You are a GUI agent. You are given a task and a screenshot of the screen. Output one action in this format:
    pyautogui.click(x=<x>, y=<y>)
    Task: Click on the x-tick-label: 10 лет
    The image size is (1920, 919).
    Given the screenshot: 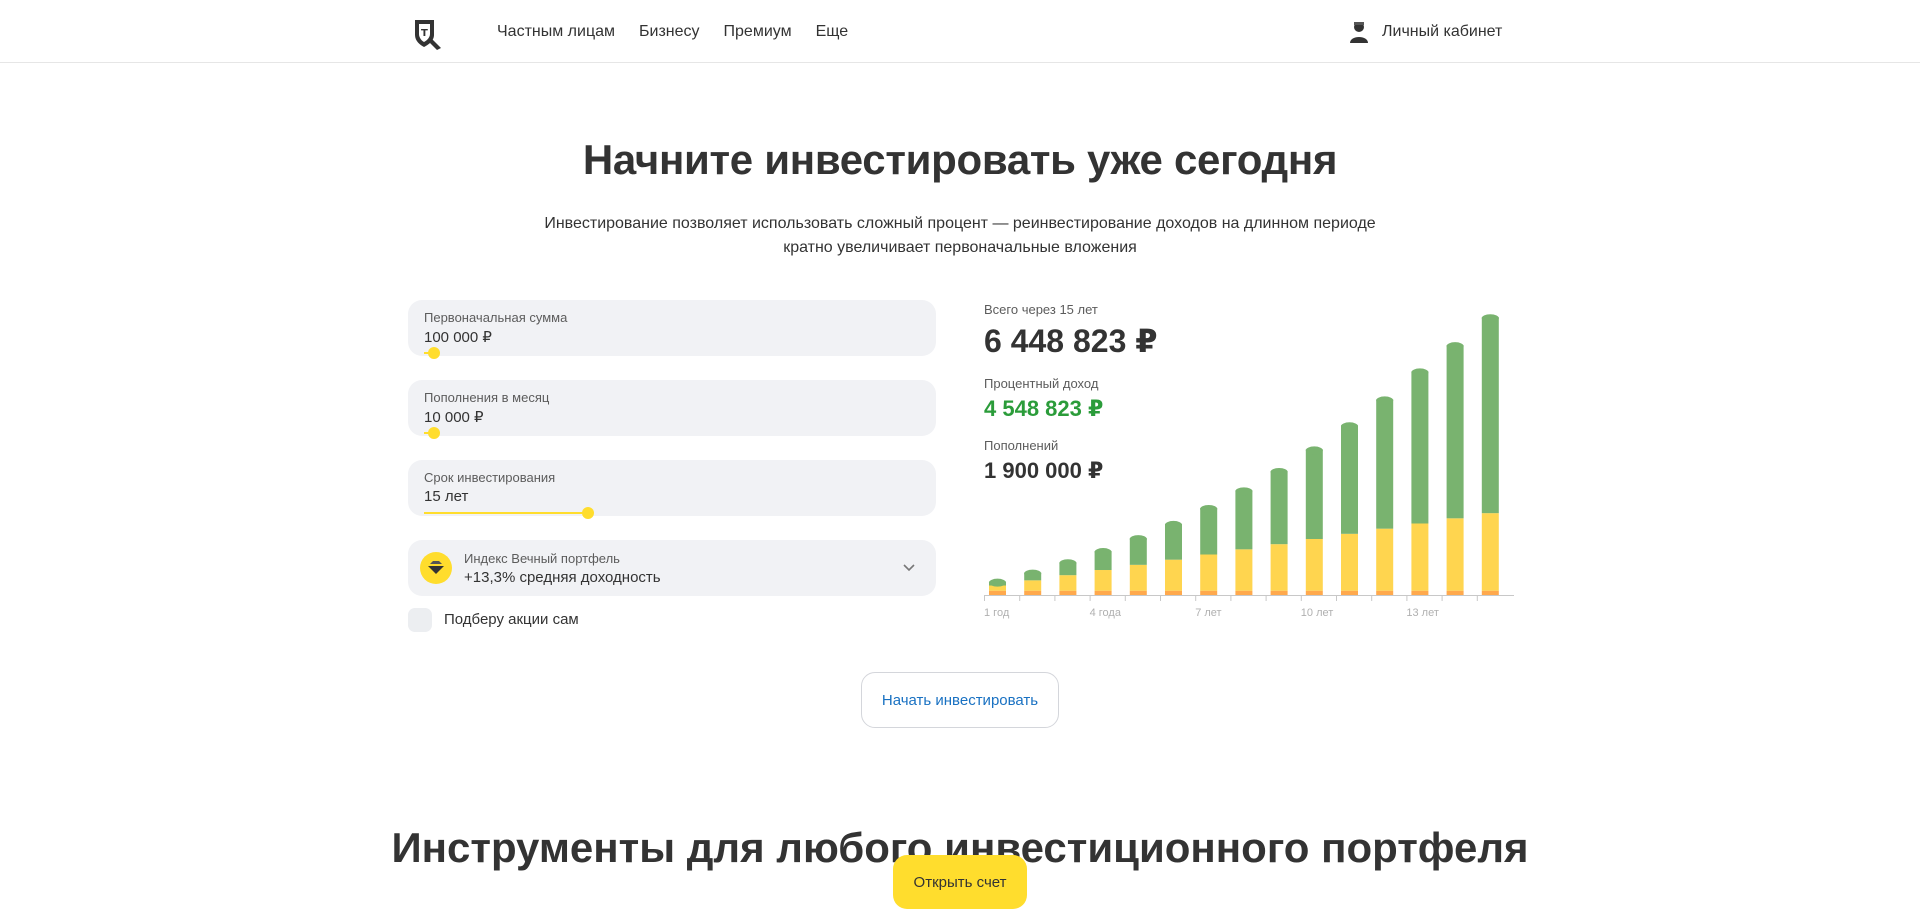 What is the action you would take?
    pyautogui.click(x=1317, y=613)
    